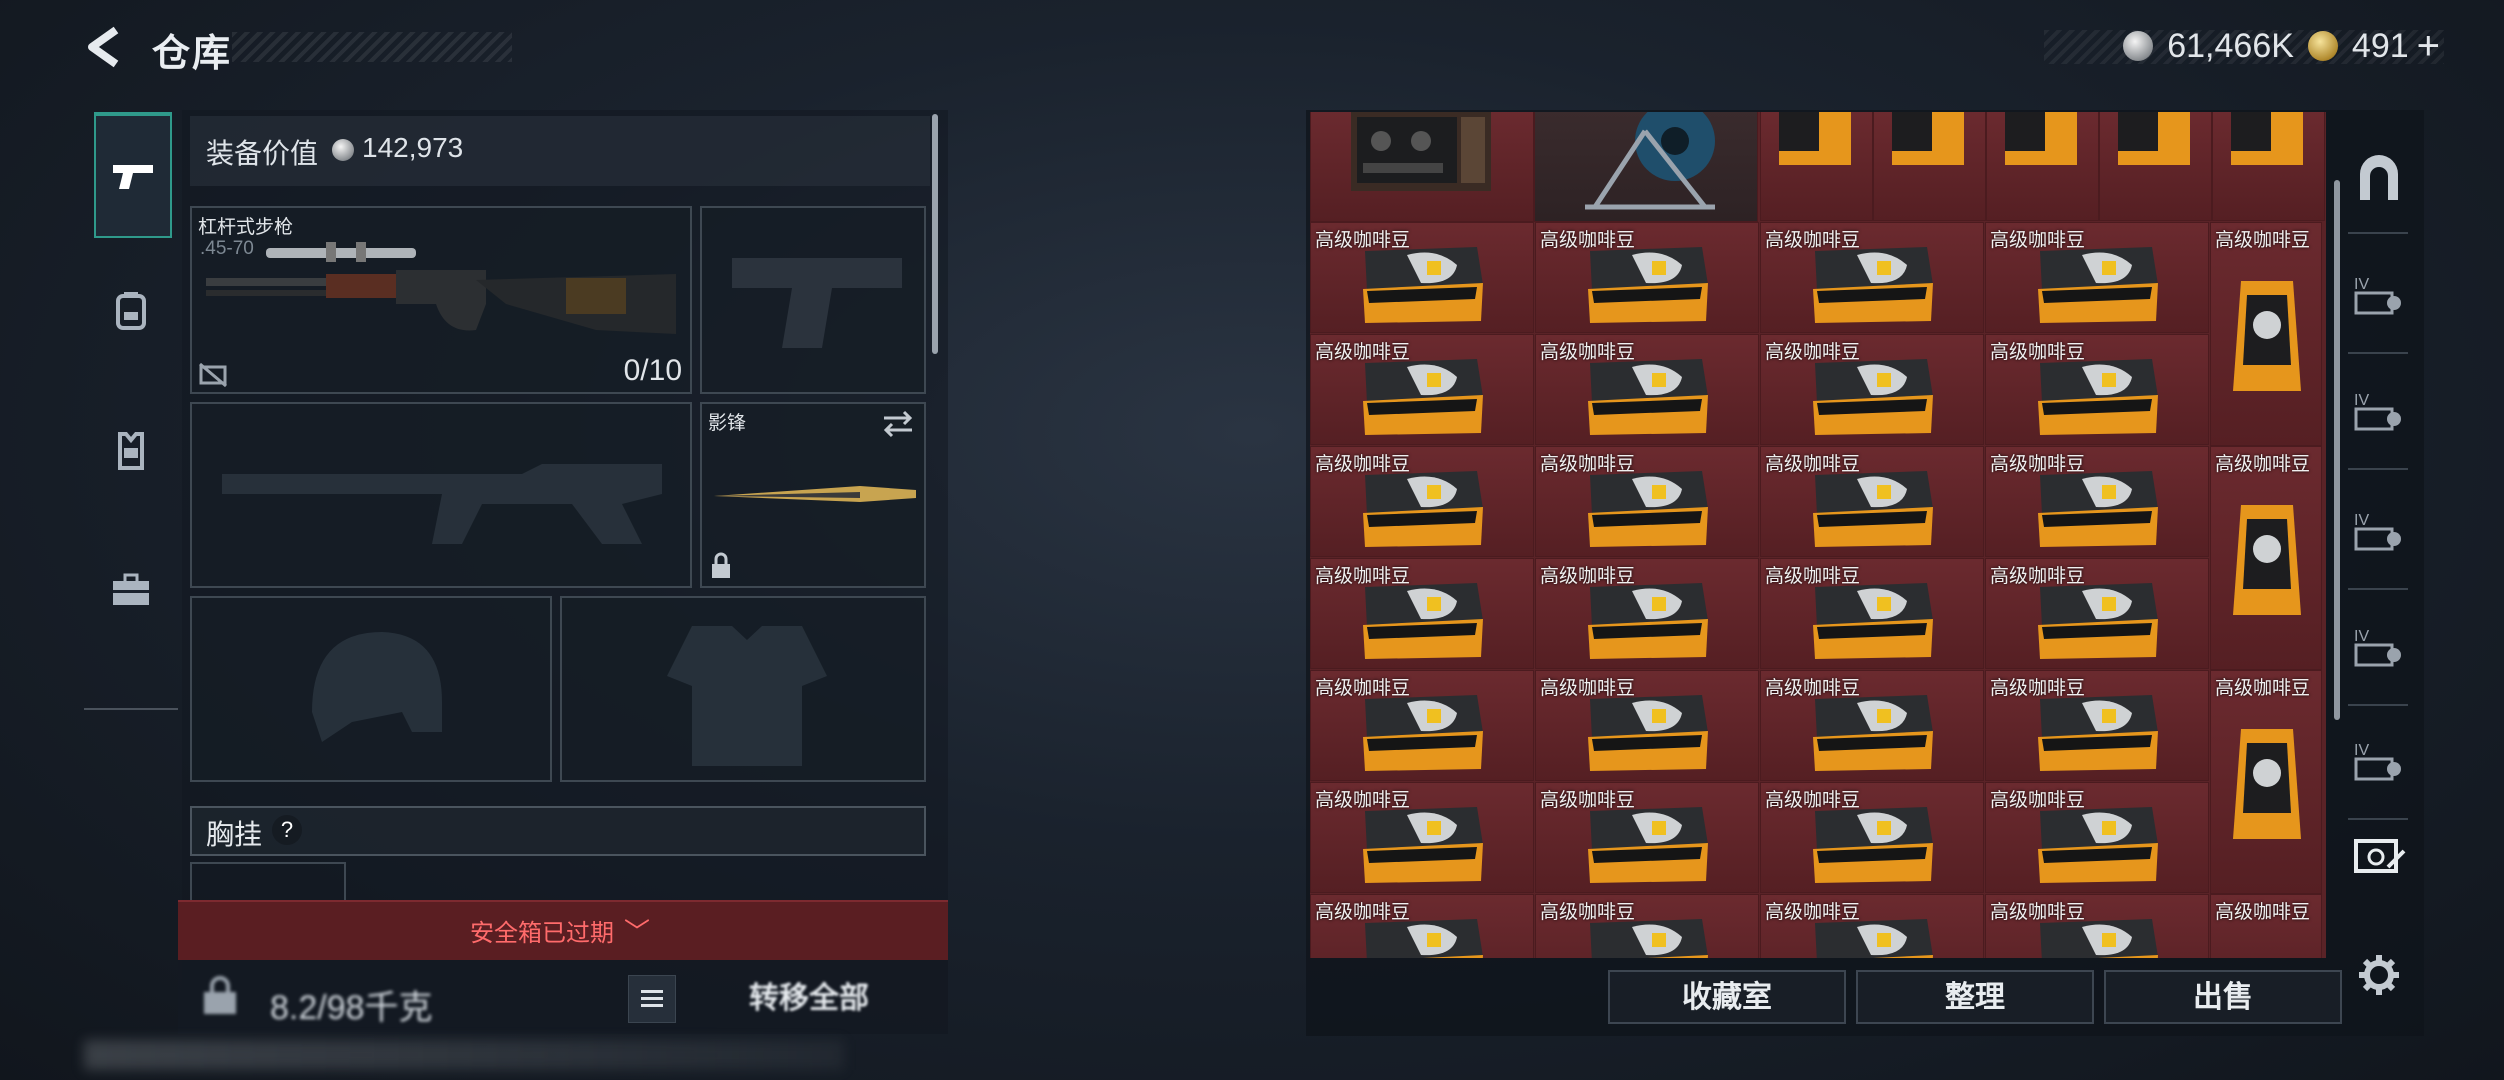 The image size is (2504, 1080). What do you see at coordinates (2379, 975) in the screenshot?
I see `settings-button` at bounding box center [2379, 975].